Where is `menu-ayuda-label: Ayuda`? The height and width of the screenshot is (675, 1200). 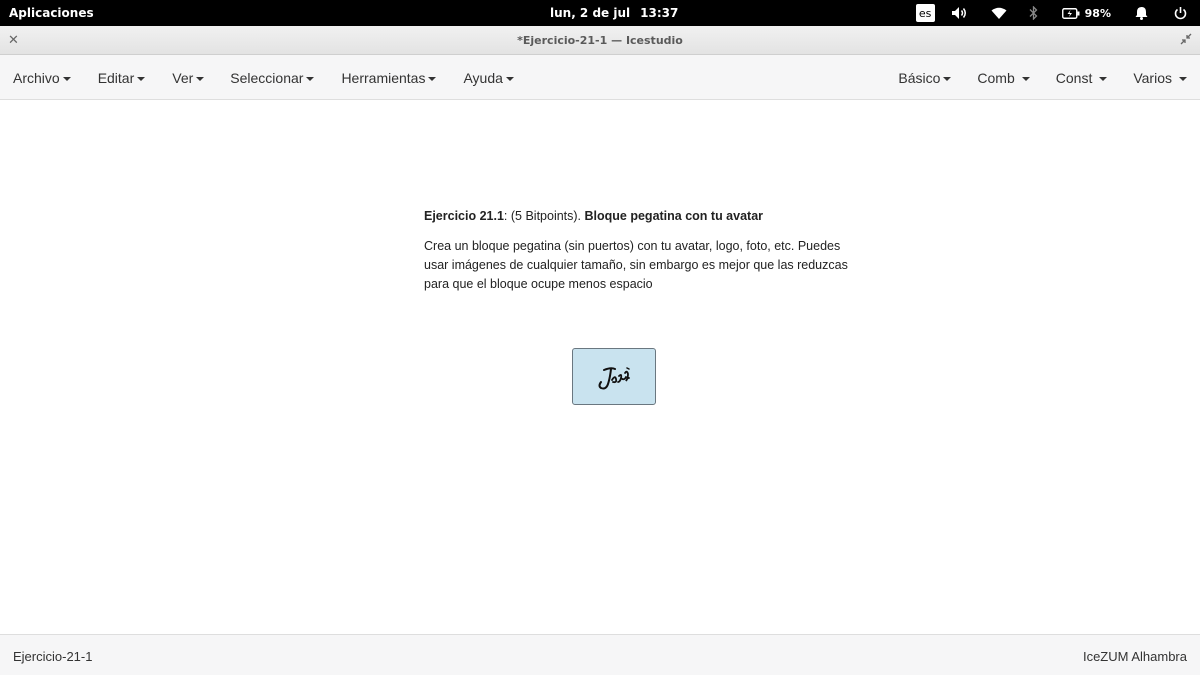
menu-ayuda-label: Ayuda is located at coordinates (483, 77).